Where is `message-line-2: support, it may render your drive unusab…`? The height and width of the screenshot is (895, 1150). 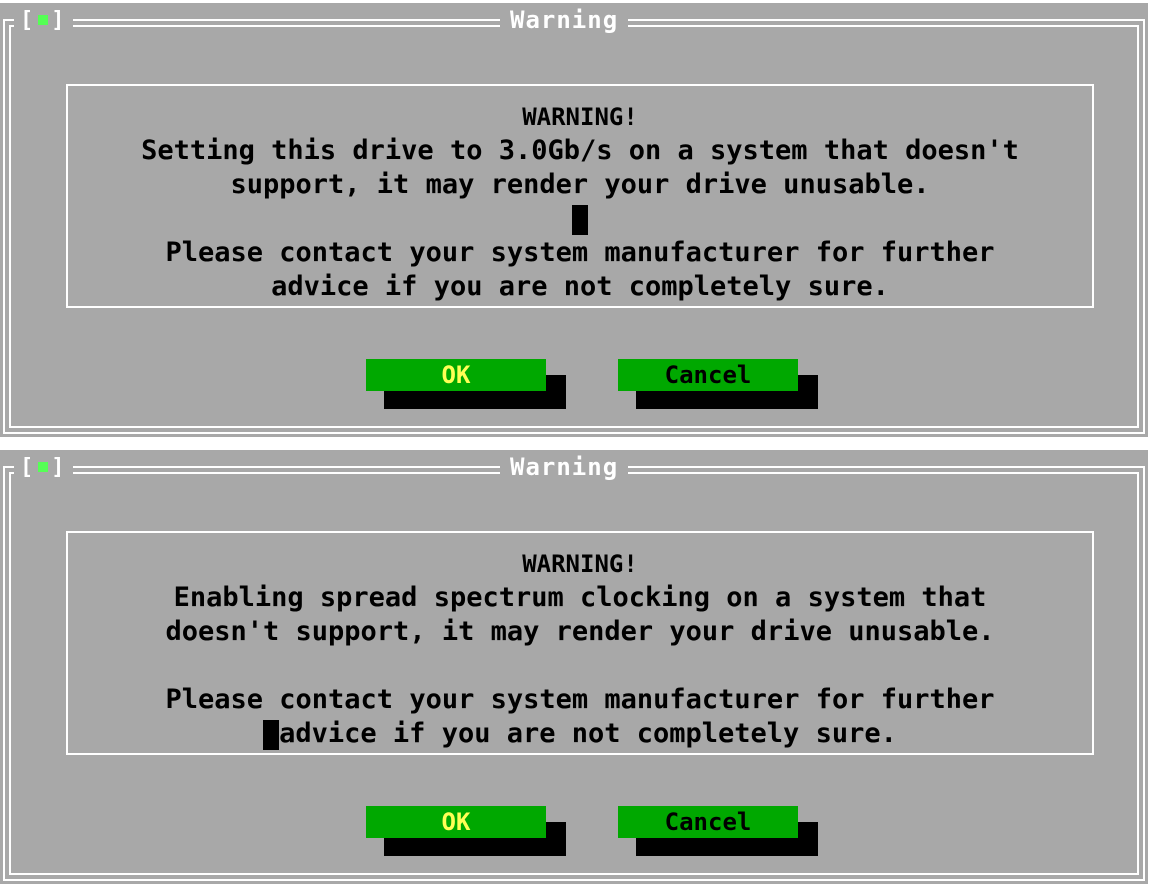
message-line-2: support, it may render your drive unusab… is located at coordinates (580, 184).